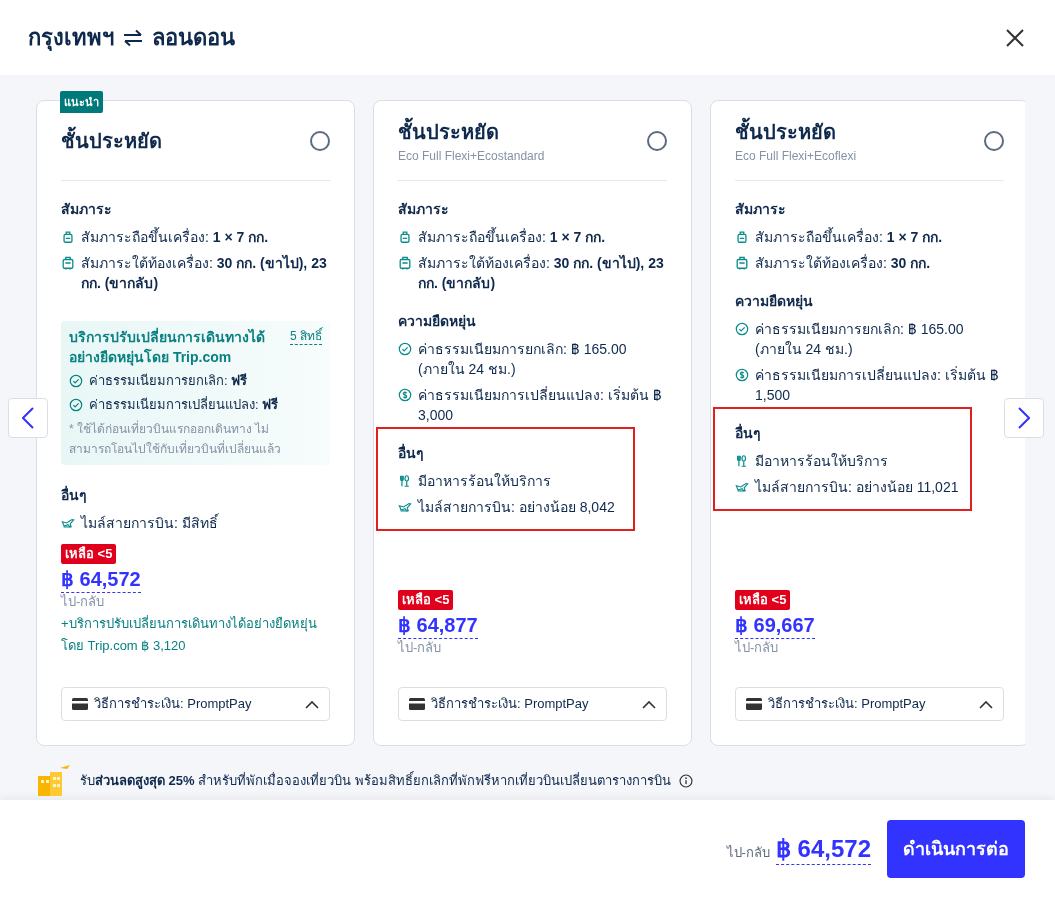  Describe the element at coordinates (193, 38) in the screenshot. I see `destination-city: ลอนดอน` at that location.